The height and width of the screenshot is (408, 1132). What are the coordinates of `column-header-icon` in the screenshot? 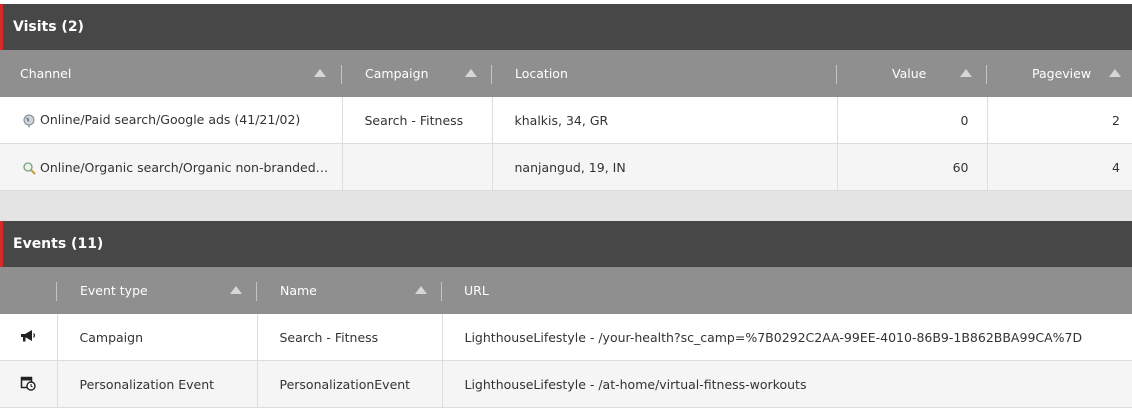 It's located at (28, 290).